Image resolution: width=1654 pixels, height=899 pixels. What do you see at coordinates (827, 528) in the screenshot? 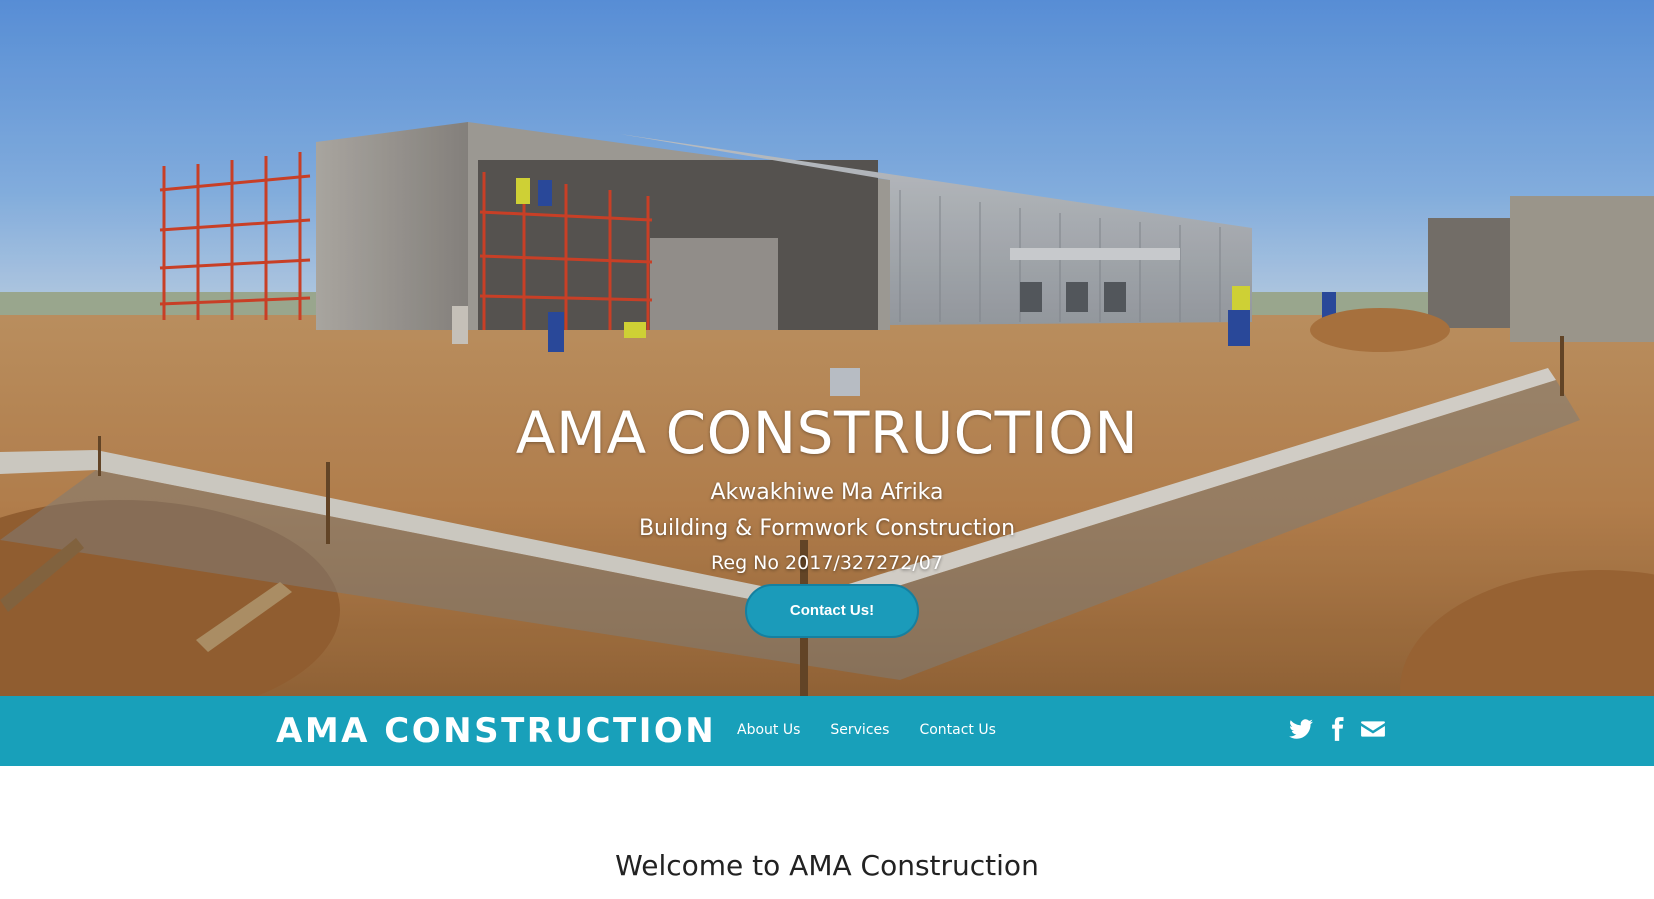
I see `hero-subtitle: Building & Formwork Construction` at bounding box center [827, 528].